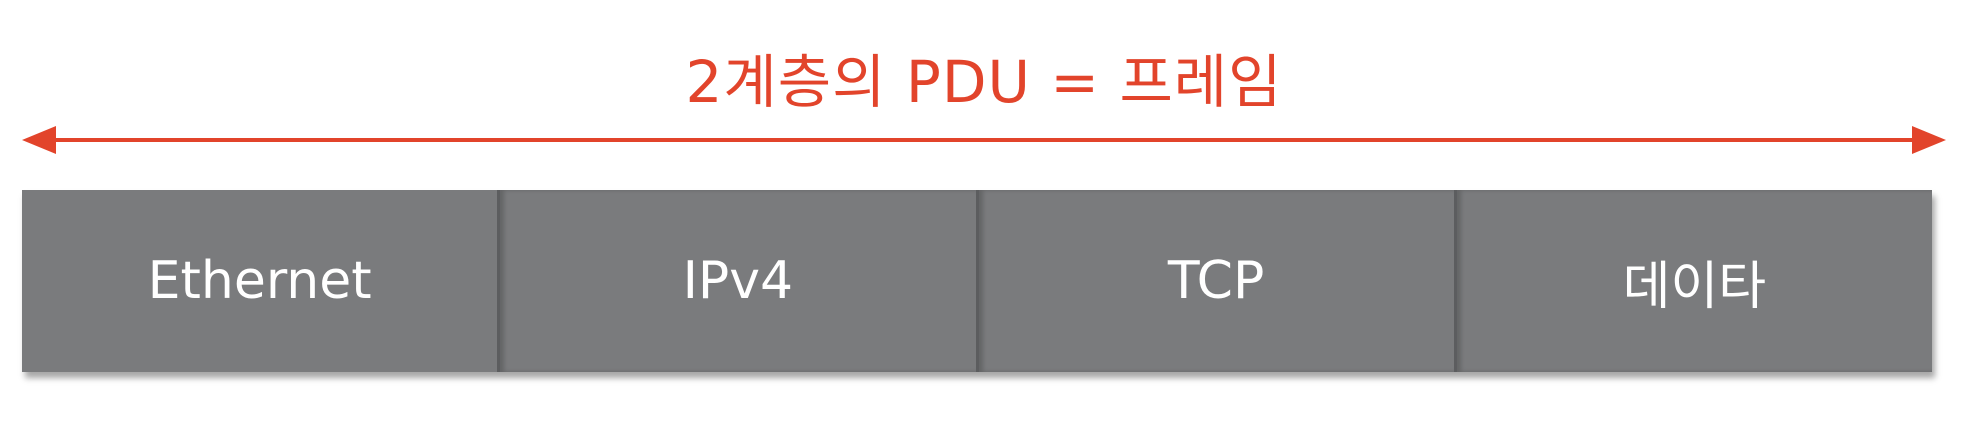 This screenshot has height=442, width=1968. I want to click on segment-ipv4: IPv4, so click(736, 281).